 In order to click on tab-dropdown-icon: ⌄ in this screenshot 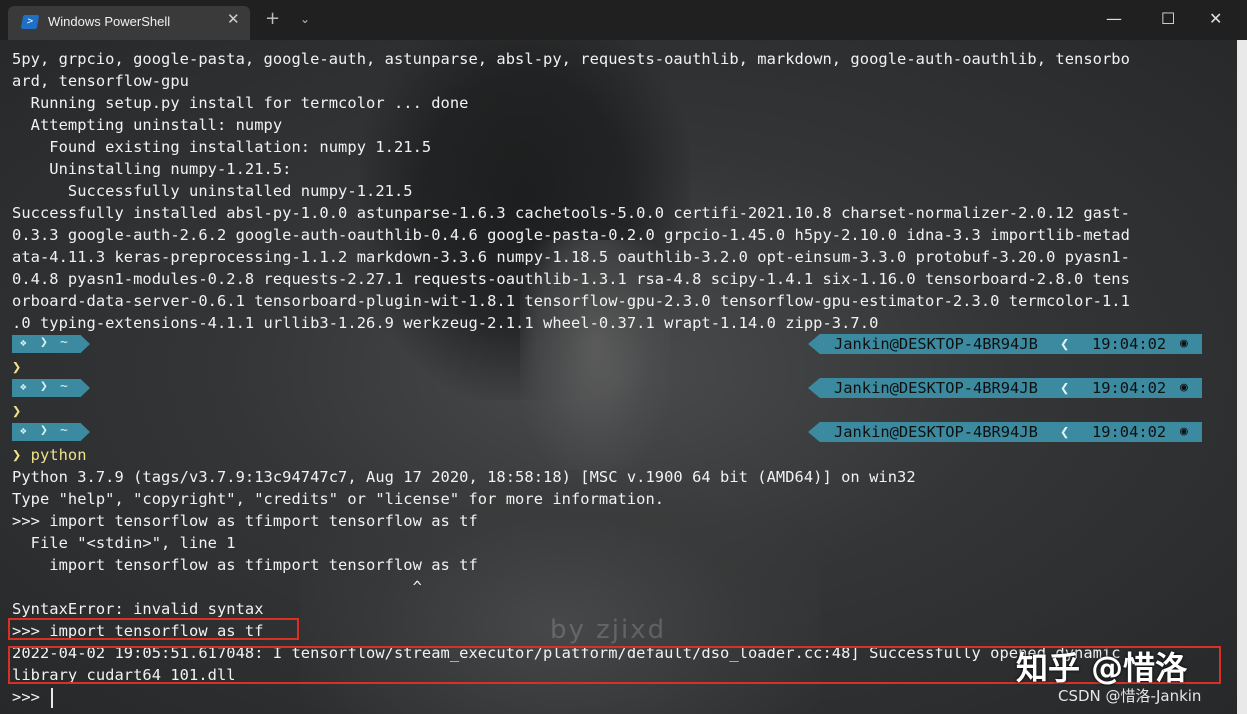, I will do `click(305, 19)`.